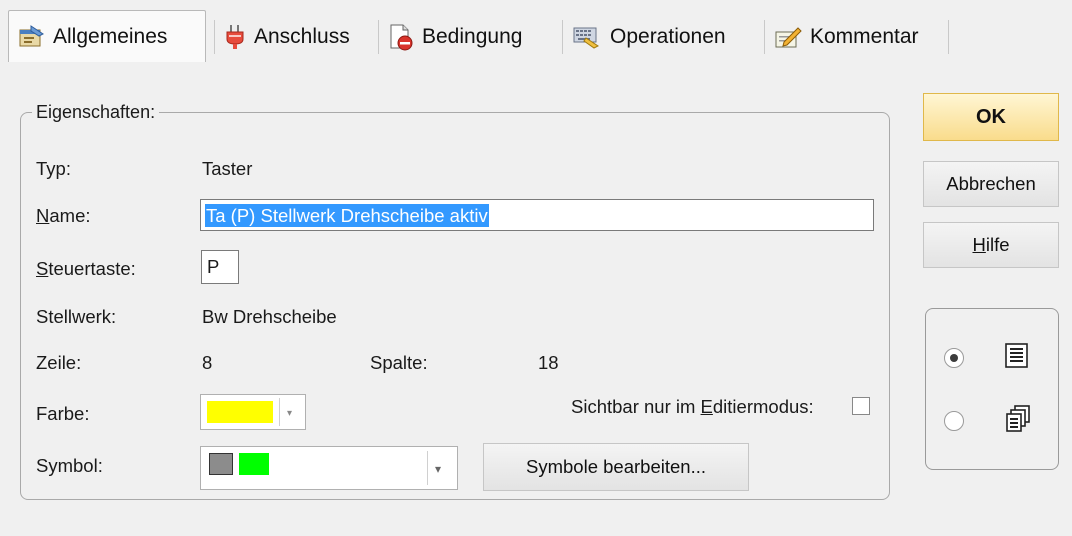 The height and width of the screenshot is (536, 1072). What do you see at coordinates (279, 412) in the screenshot?
I see `color-picker-divider` at bounding box center [279, 412].